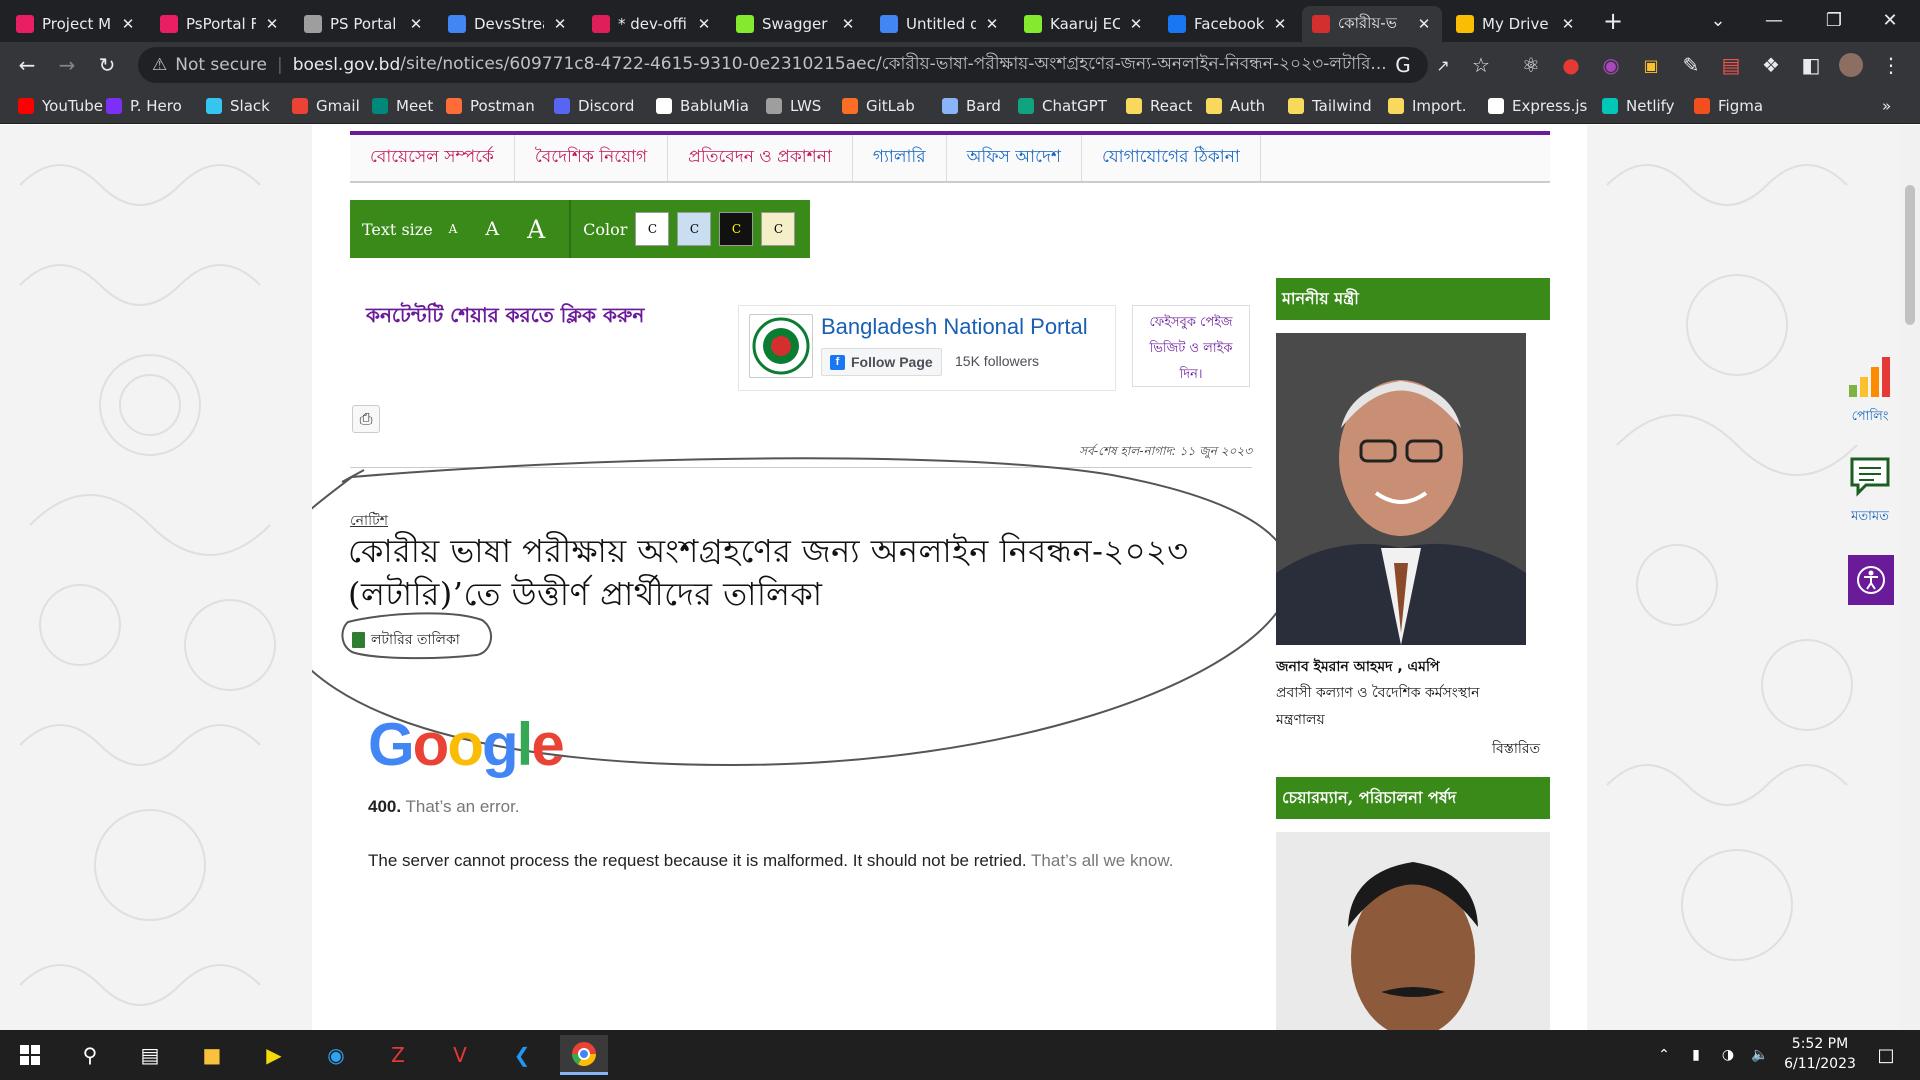 This screenshot has height=1080, width=1920. Describe the element at coordinates (1531, 65) in the screenshot. I see `react-devtools-icon: ⚛` at that location.